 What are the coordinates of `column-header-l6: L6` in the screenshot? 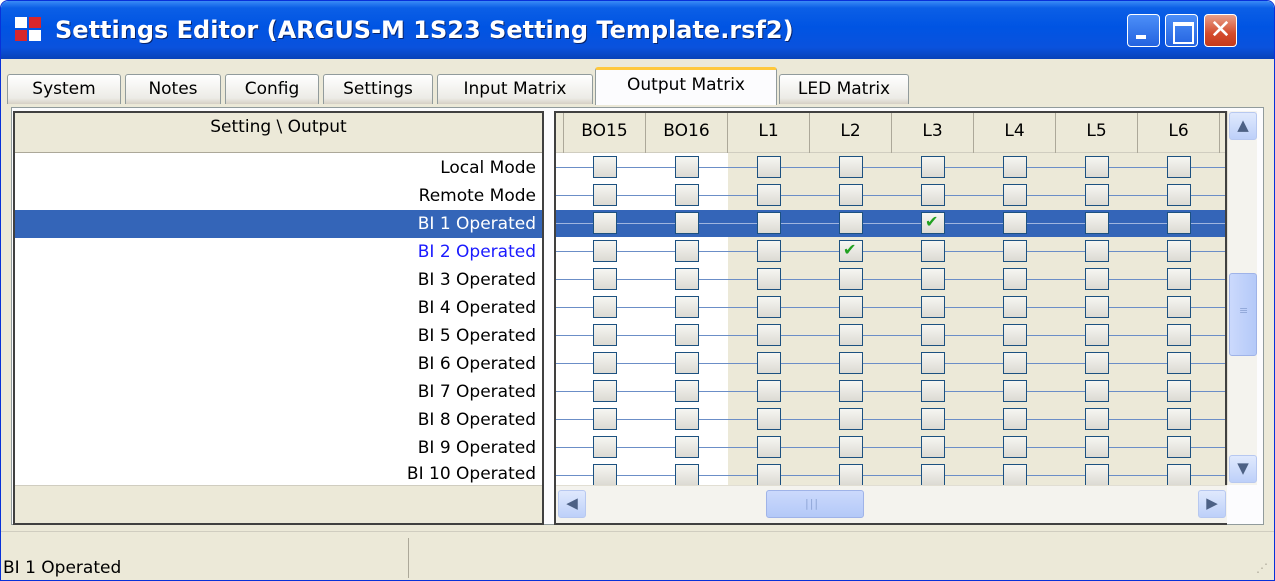 It's located at (1179, 133).